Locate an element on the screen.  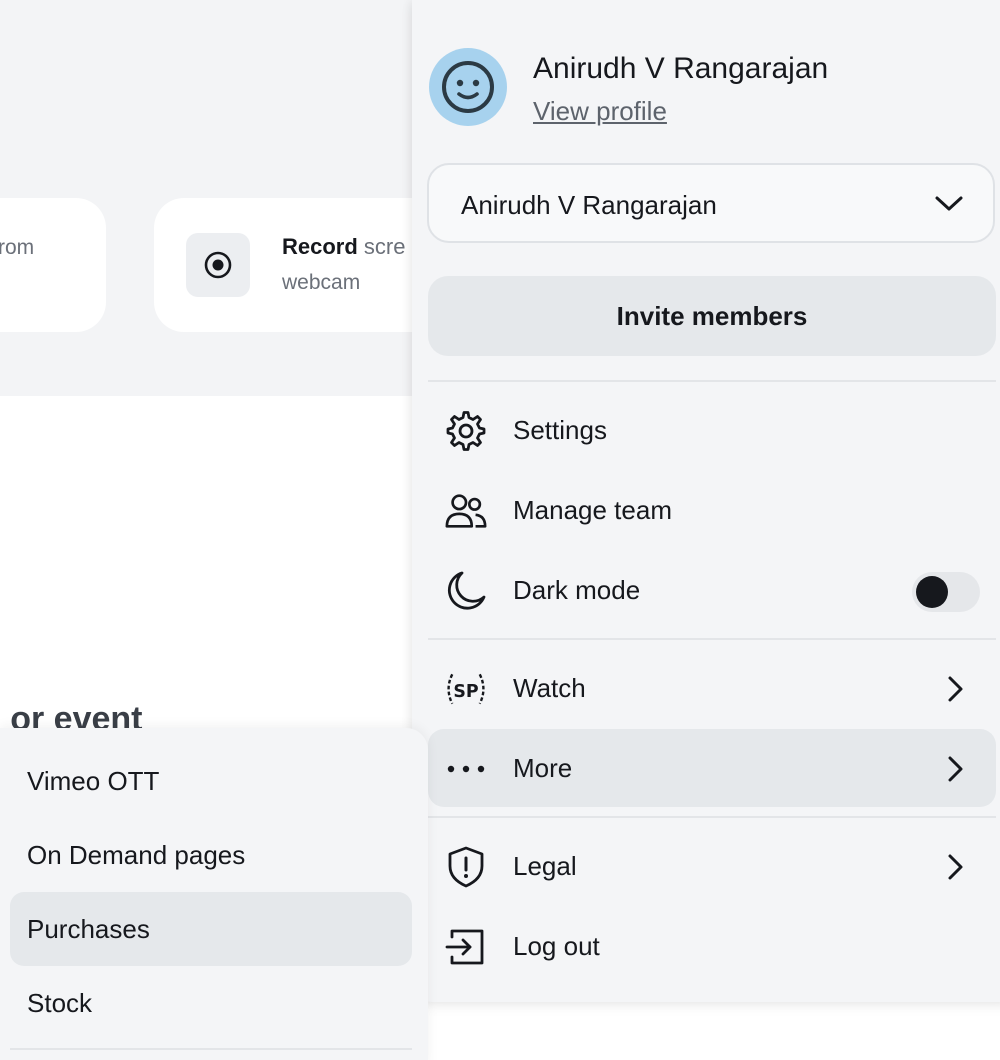
moon-icon is located at coordinates (466, 591).